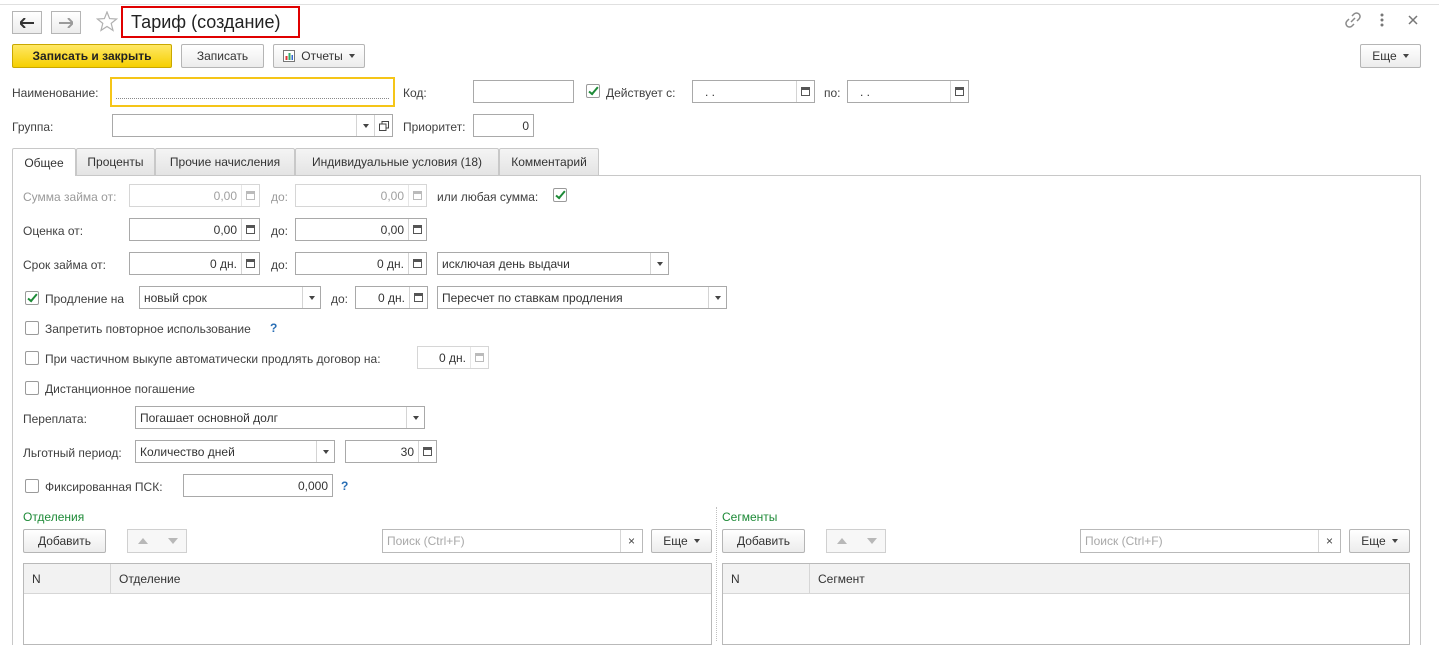 The image size is (1439, 645). Describe the element at coordinates (391, 297) in the screenshot. I see `extension-to-input: 0 дн.` at that location.